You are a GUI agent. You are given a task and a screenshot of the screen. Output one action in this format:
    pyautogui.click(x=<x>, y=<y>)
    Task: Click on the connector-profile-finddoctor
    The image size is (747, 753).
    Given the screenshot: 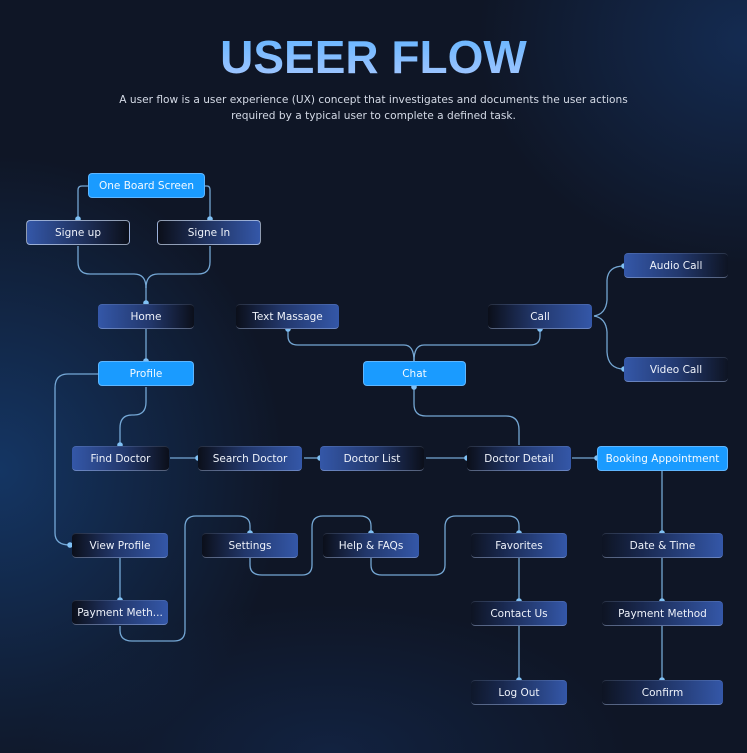 What is the action you would take?
    pyautogui.click(x=133, y=416)
    